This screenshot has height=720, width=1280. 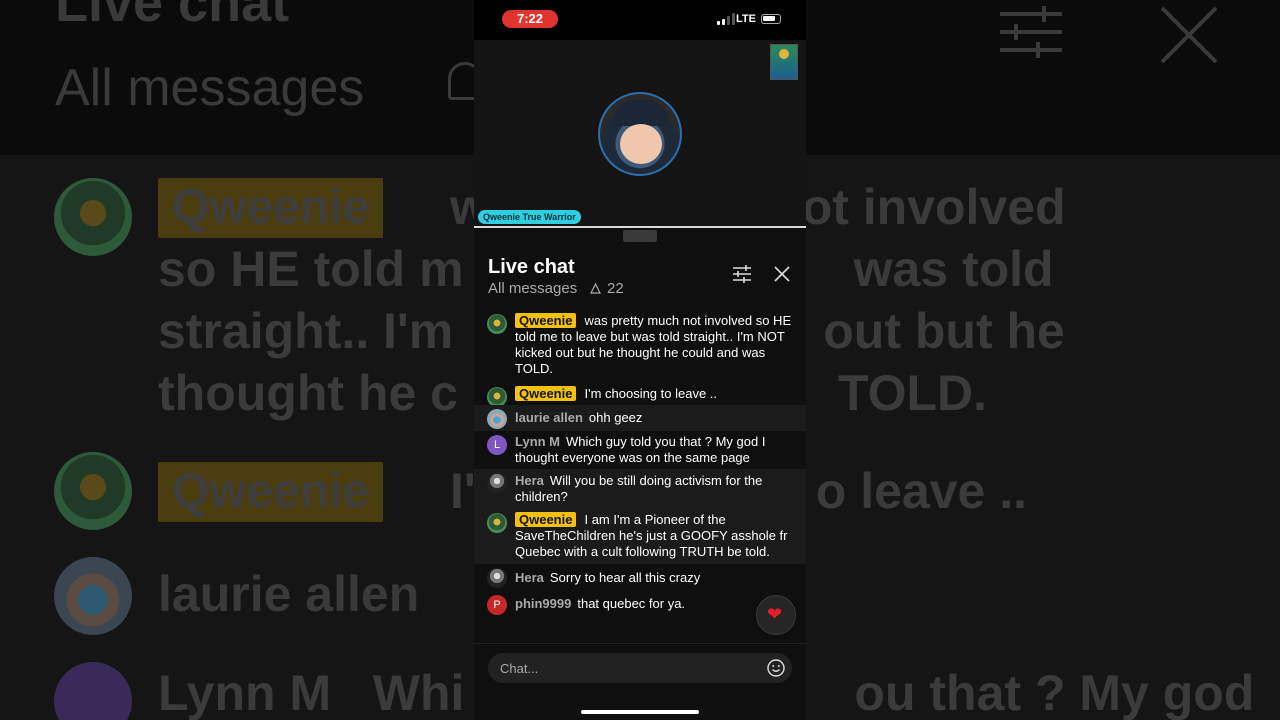 What do you see at coordinates (529, 217) in the screenshot?
I see `overlay-label: Qweenie True Warrior` at bounding box center [529, 217].